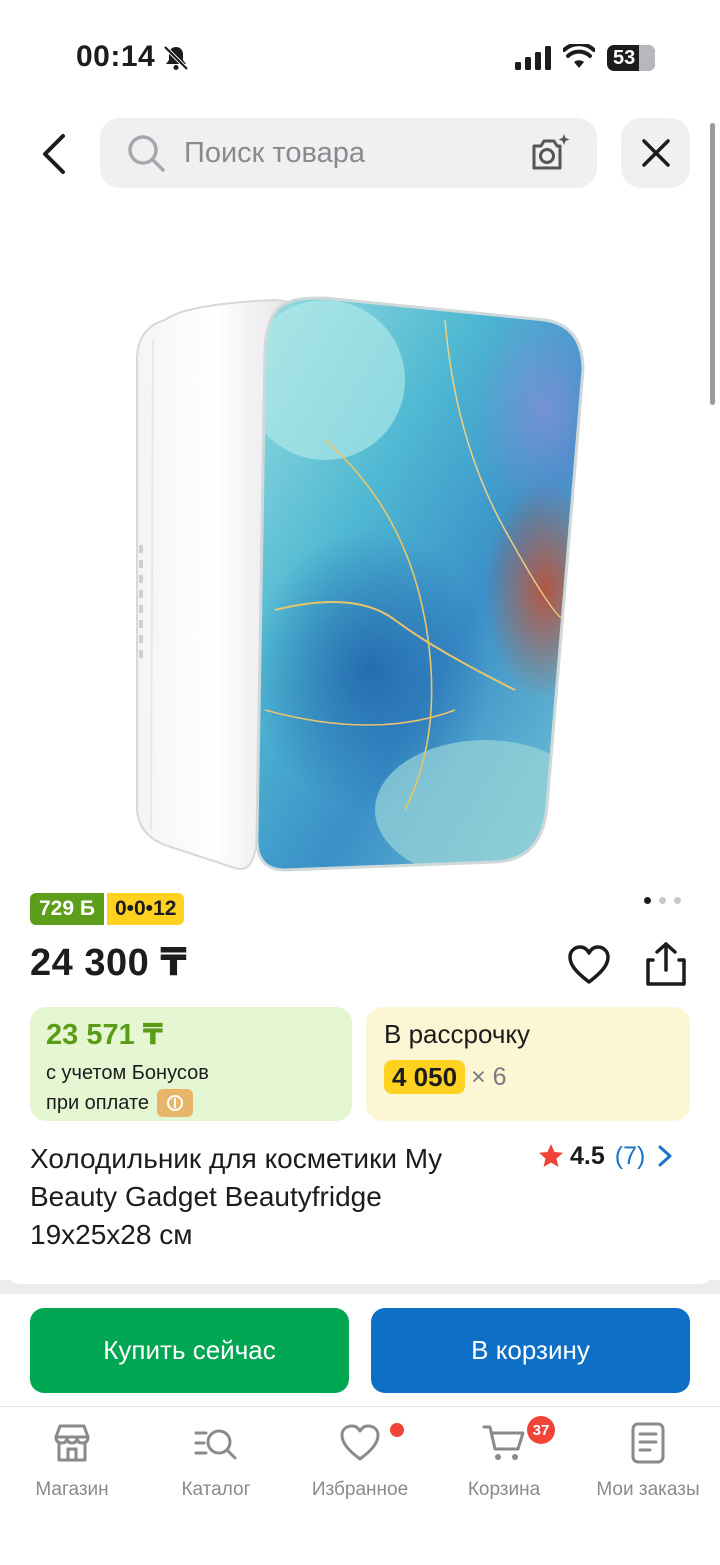  What do you see at coordinates (72, 1466) in the screenshot?
I see `tab-shop: Магазин` at bounding box center [72, 1466].